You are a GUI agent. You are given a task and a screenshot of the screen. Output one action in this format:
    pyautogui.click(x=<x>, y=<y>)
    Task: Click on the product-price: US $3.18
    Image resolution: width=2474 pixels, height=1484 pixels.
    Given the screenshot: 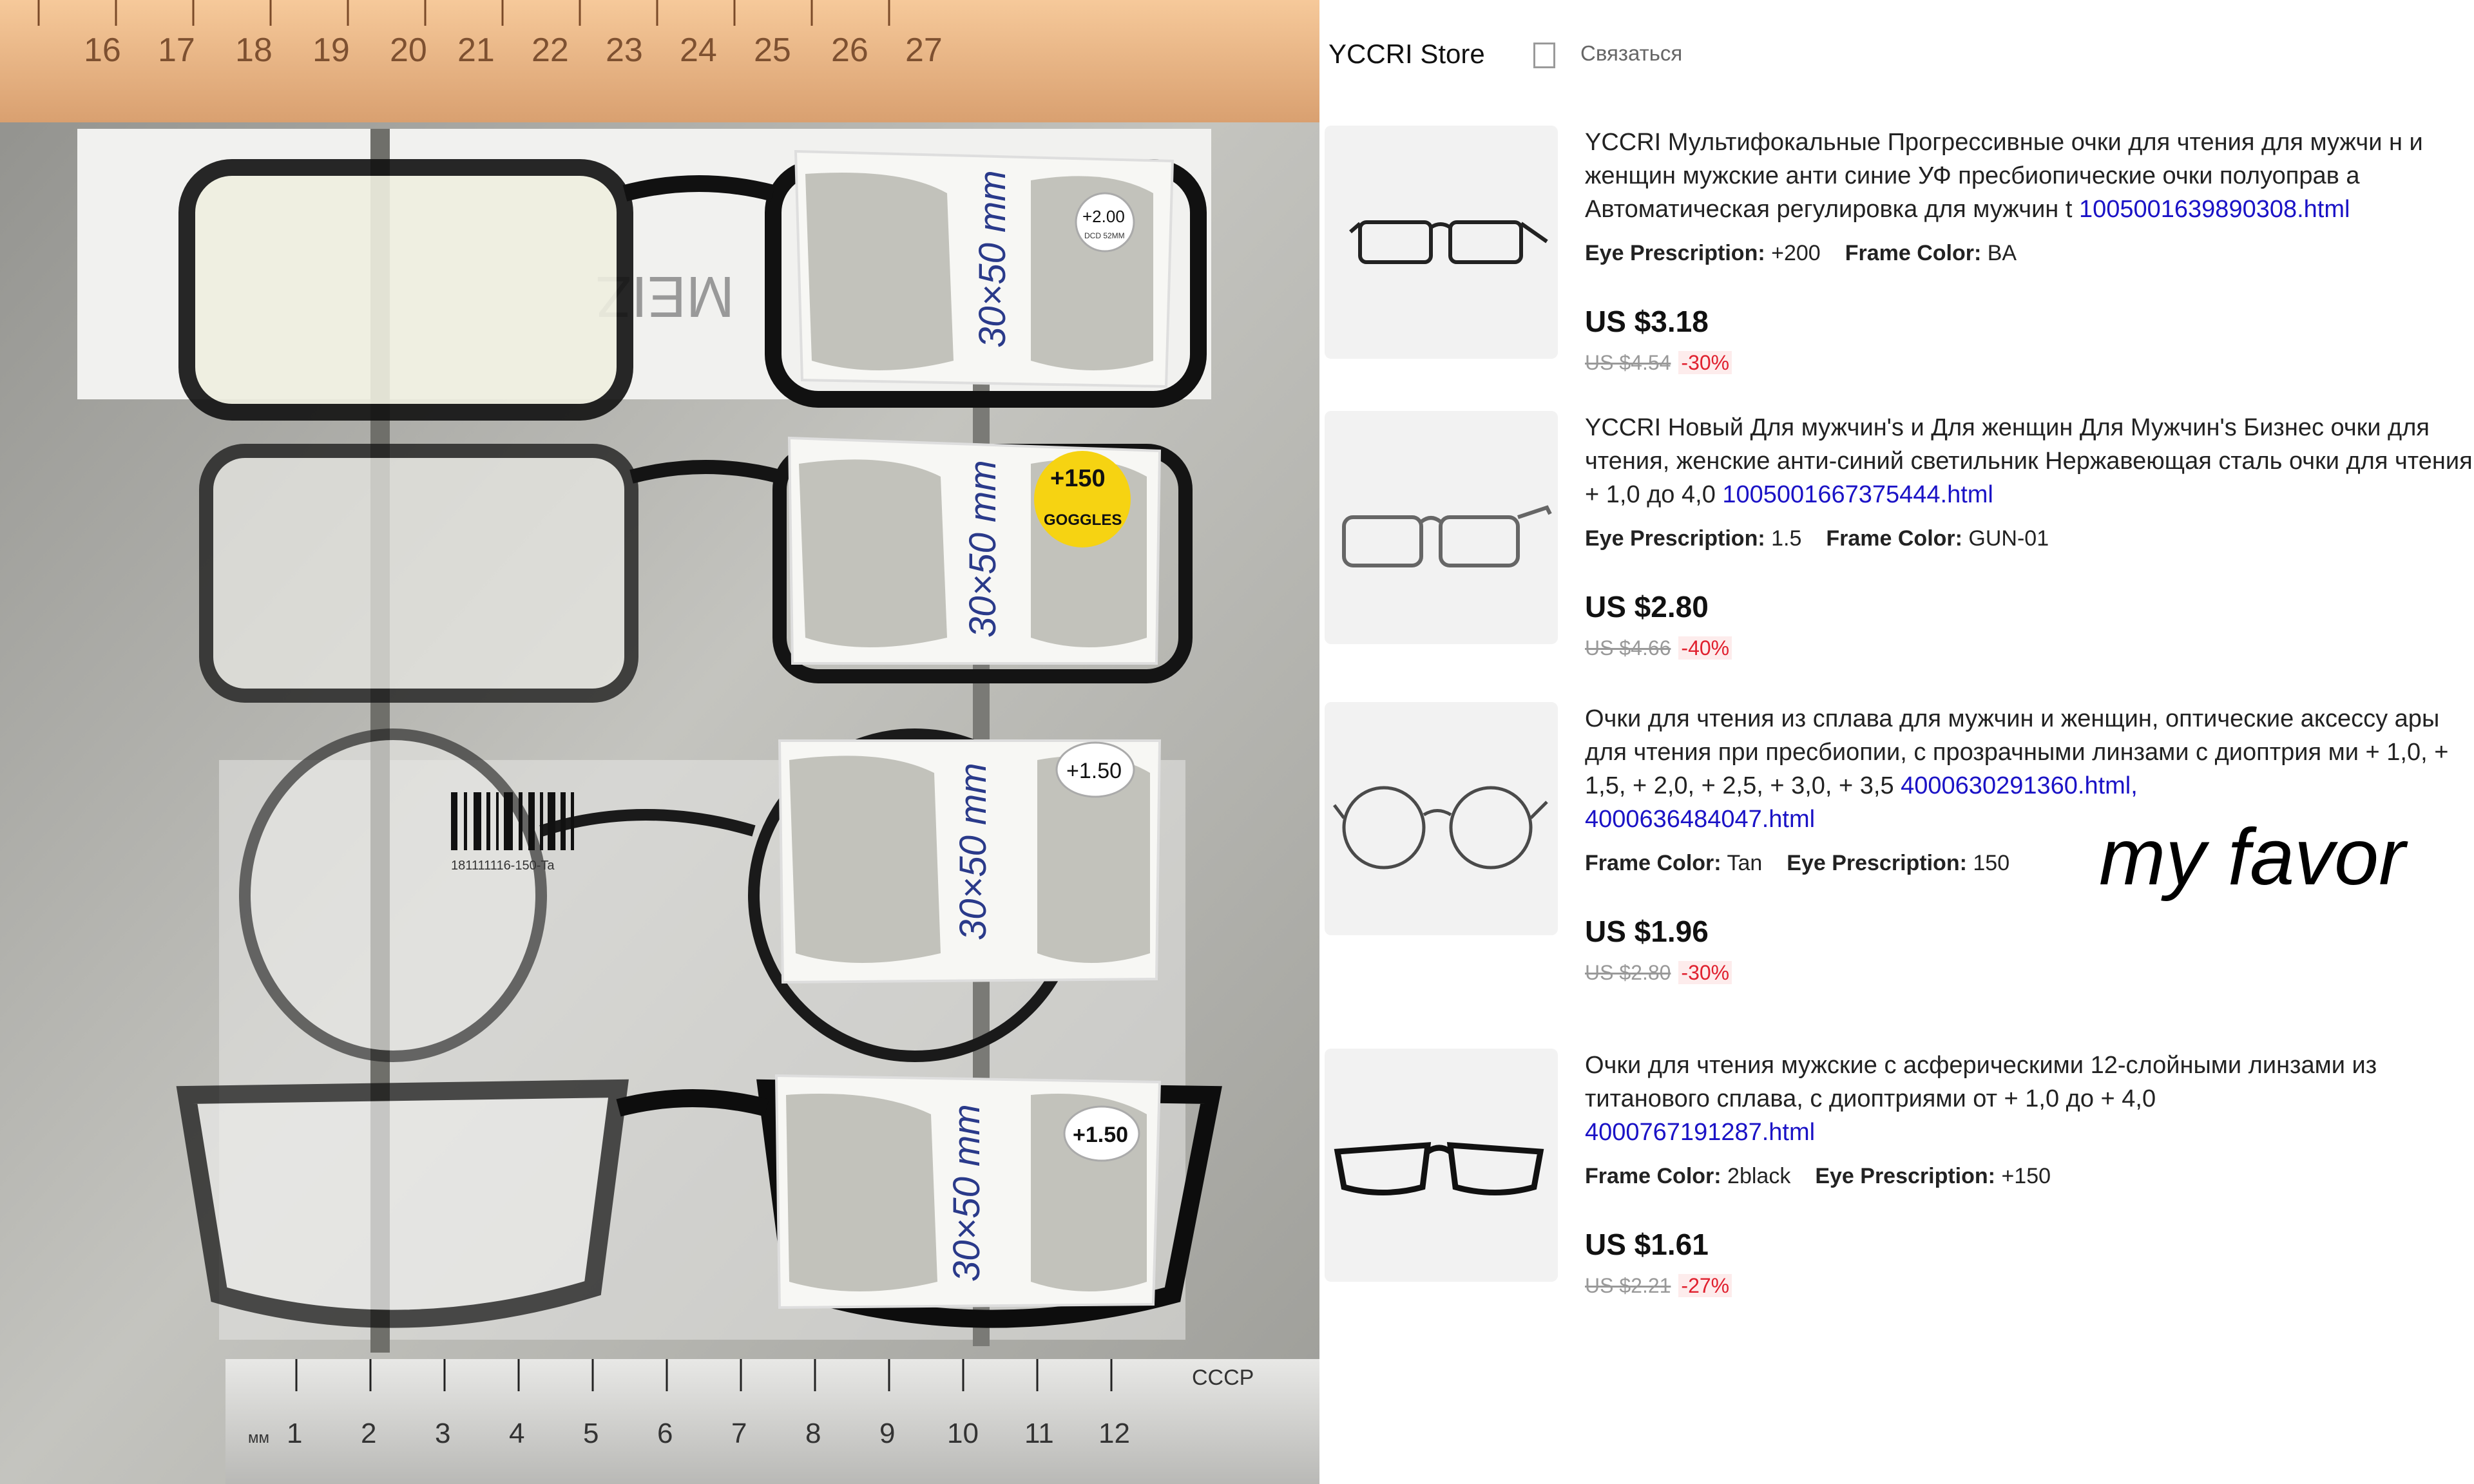 What is the action you would take?
    pyautogui.click(x=1647, y=321)
    